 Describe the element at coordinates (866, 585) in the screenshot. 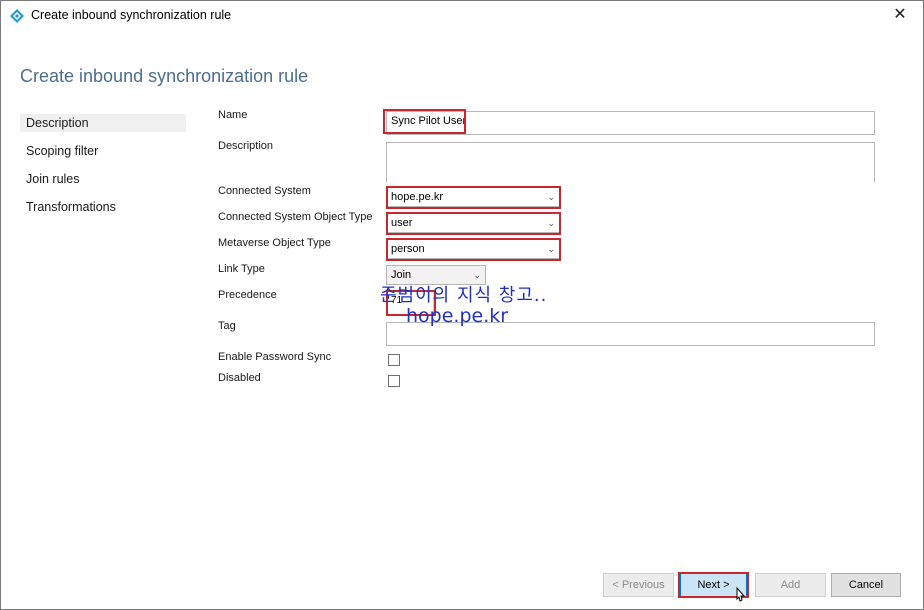

I see `cancel-button: Cancel` at that location.